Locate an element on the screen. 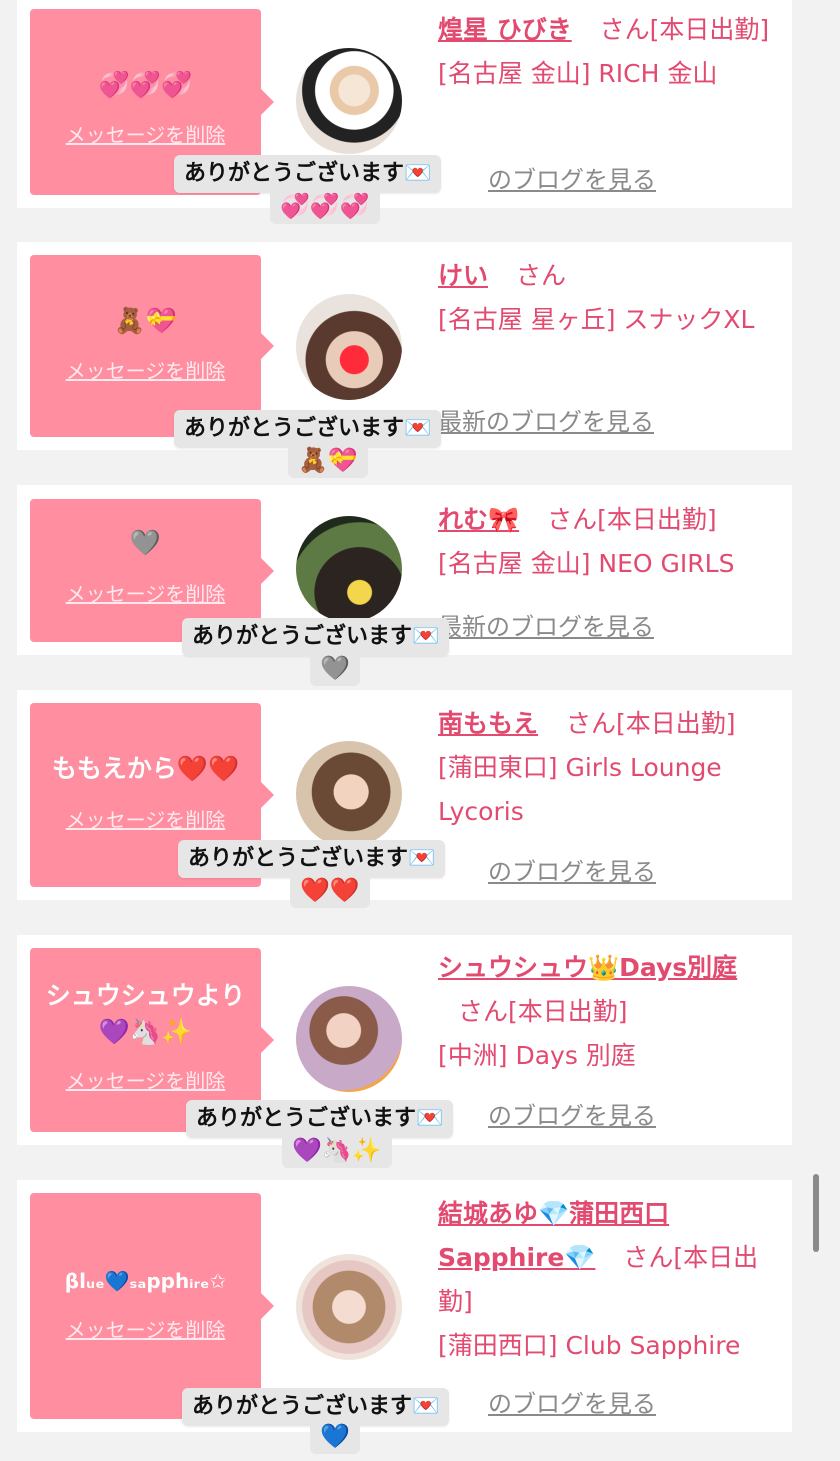 The image size is (840, 1461). shop-name: [名古屋 星ヶ丘] スナックXL is located at coordinates (596, 319).